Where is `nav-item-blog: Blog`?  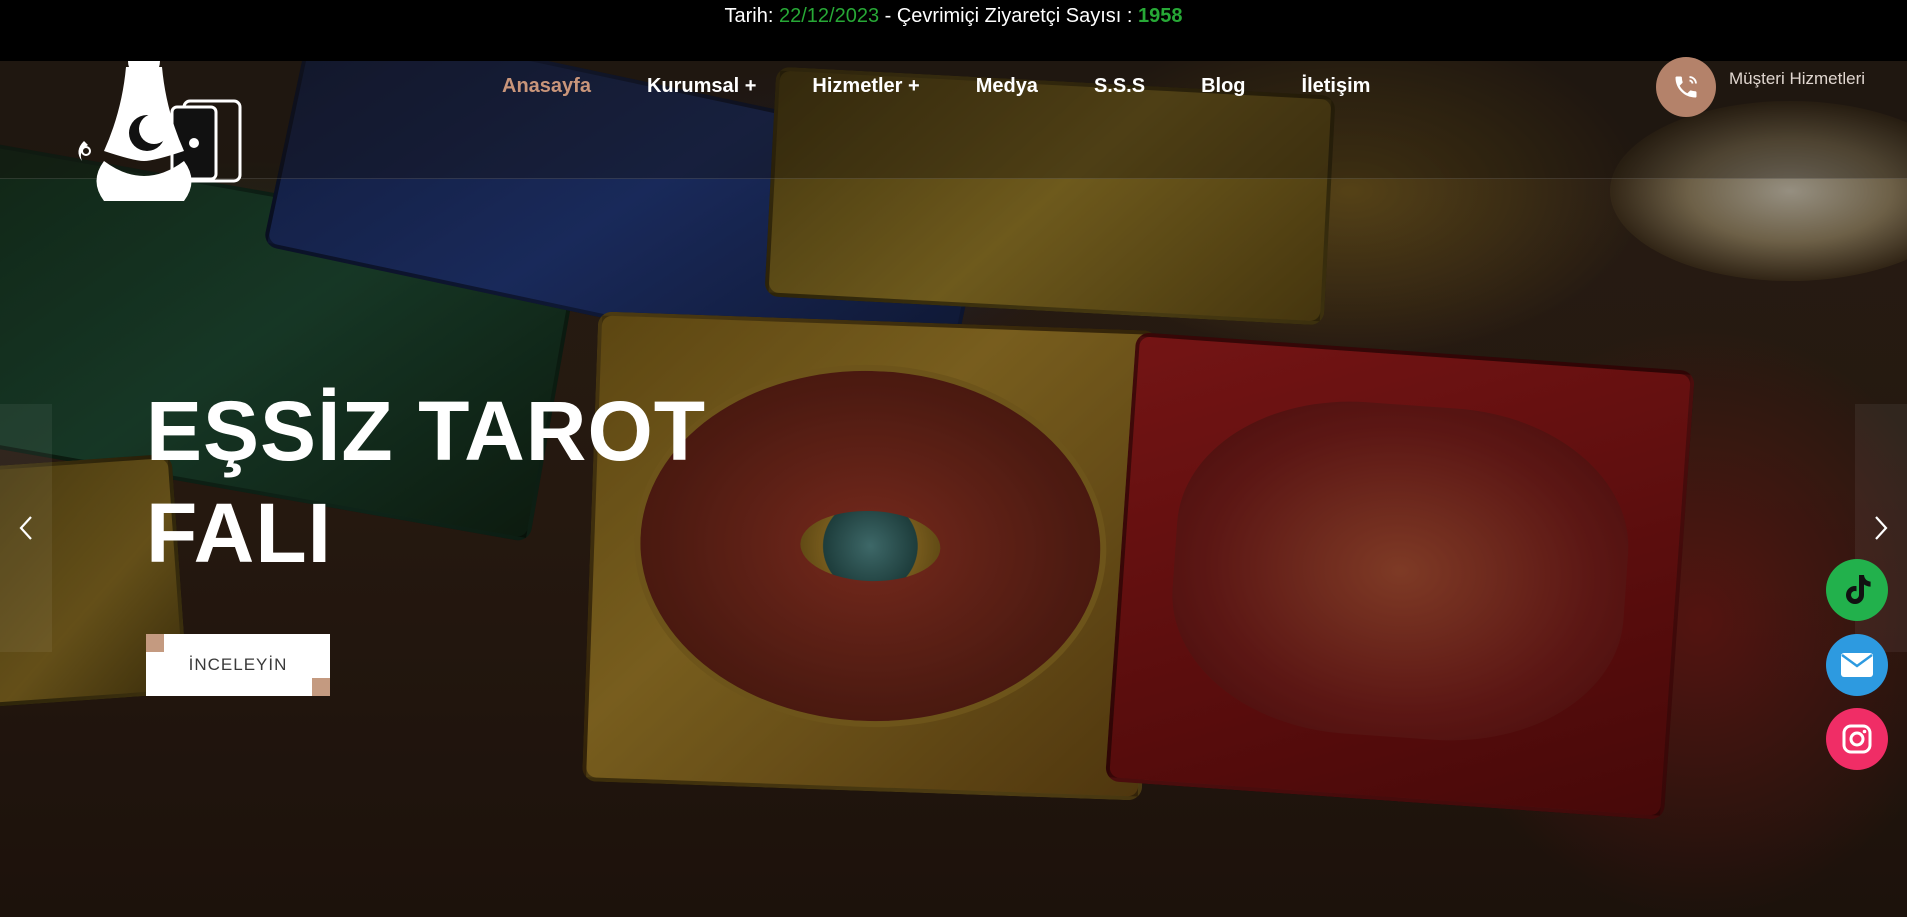
nav-item-blog: Blog is located at coordinates (1223, 86).